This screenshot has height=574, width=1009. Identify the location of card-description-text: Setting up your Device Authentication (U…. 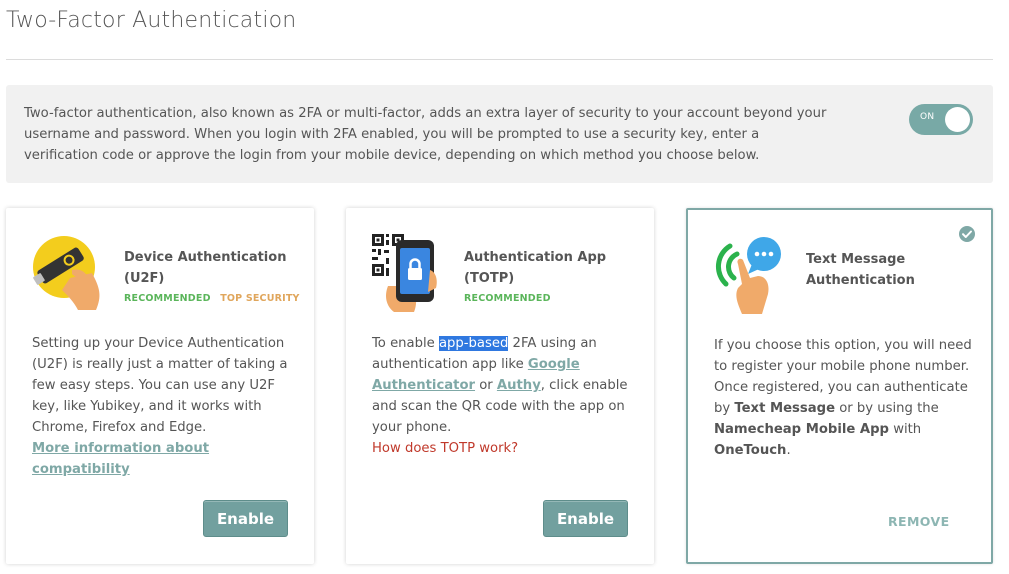
(160, 385).